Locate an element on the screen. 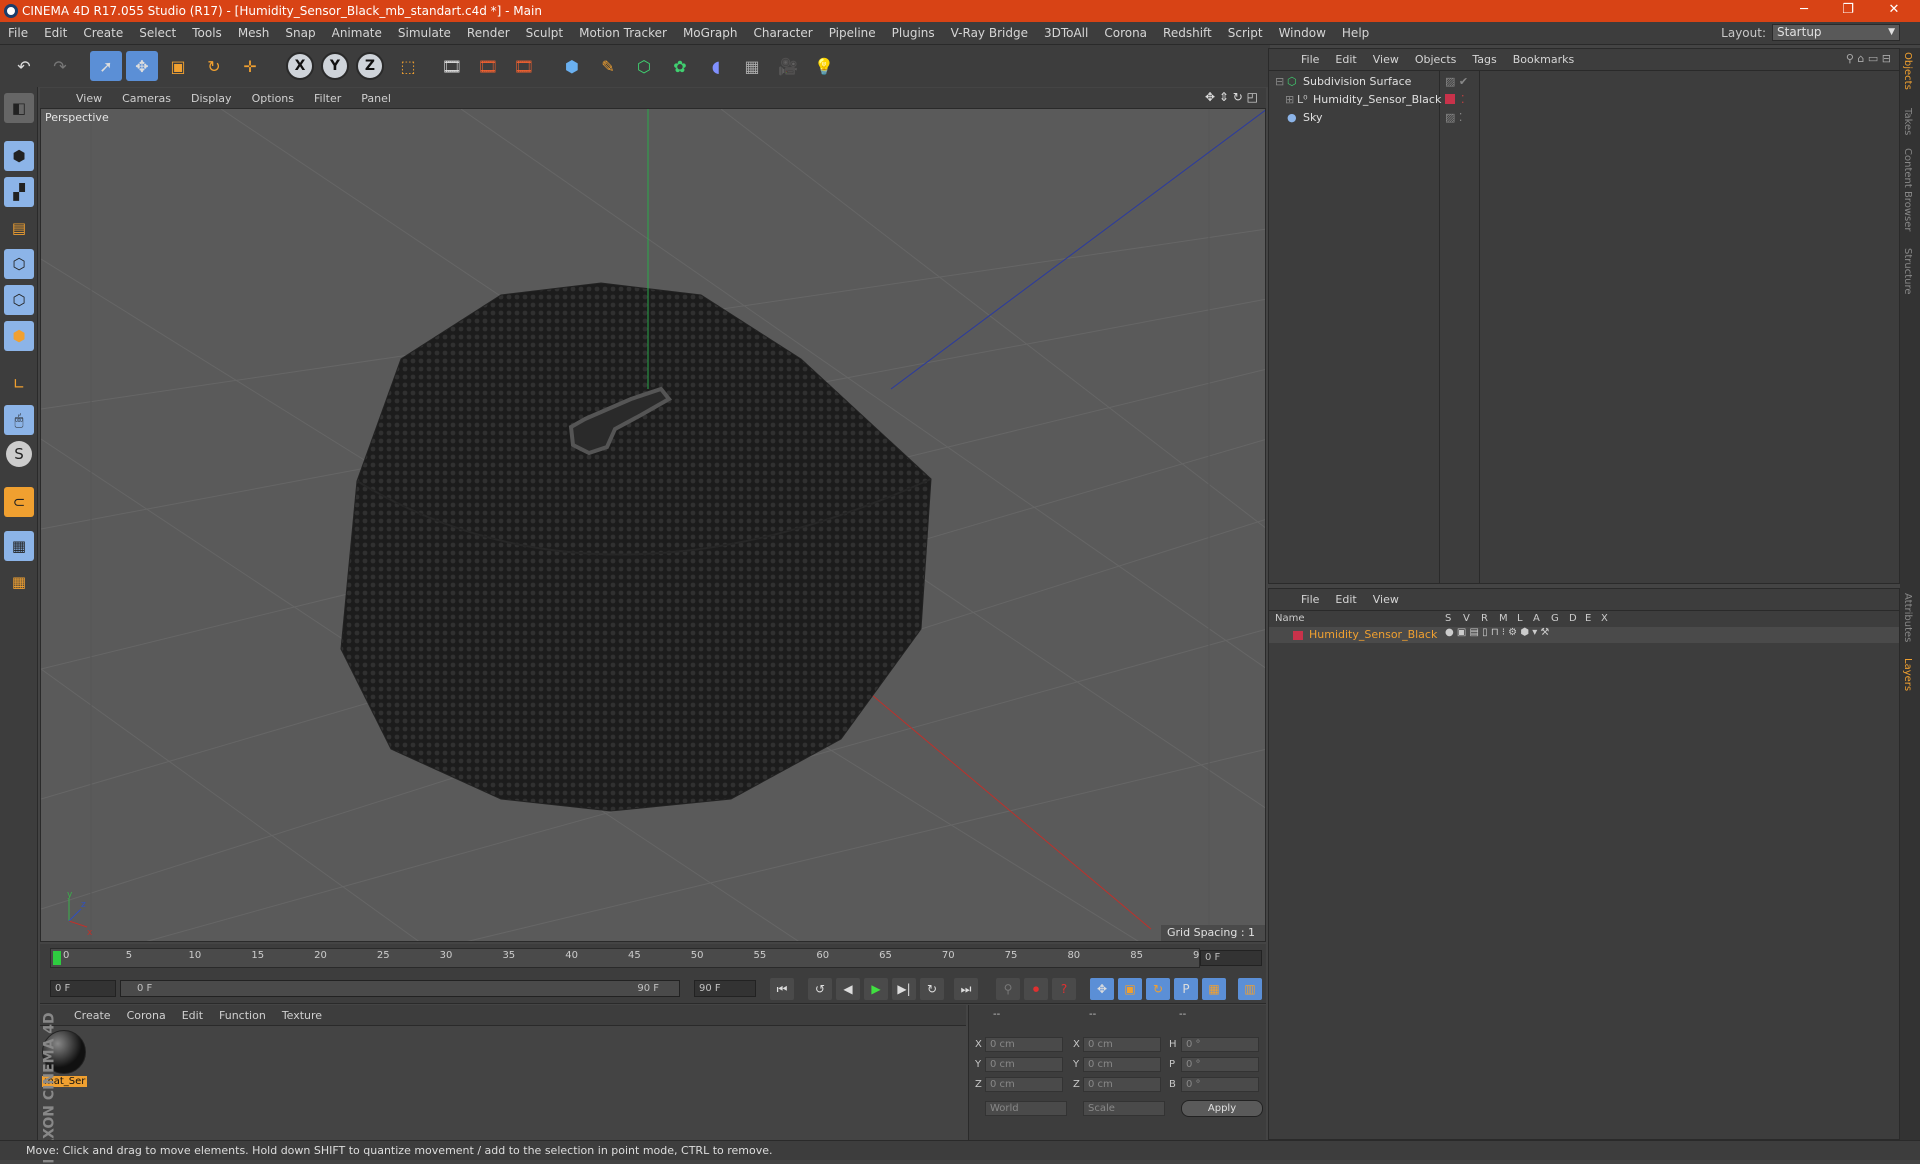 This screenshot has height=1164, width=1920. menu-window: Window is located at coordinates (1302, 33).